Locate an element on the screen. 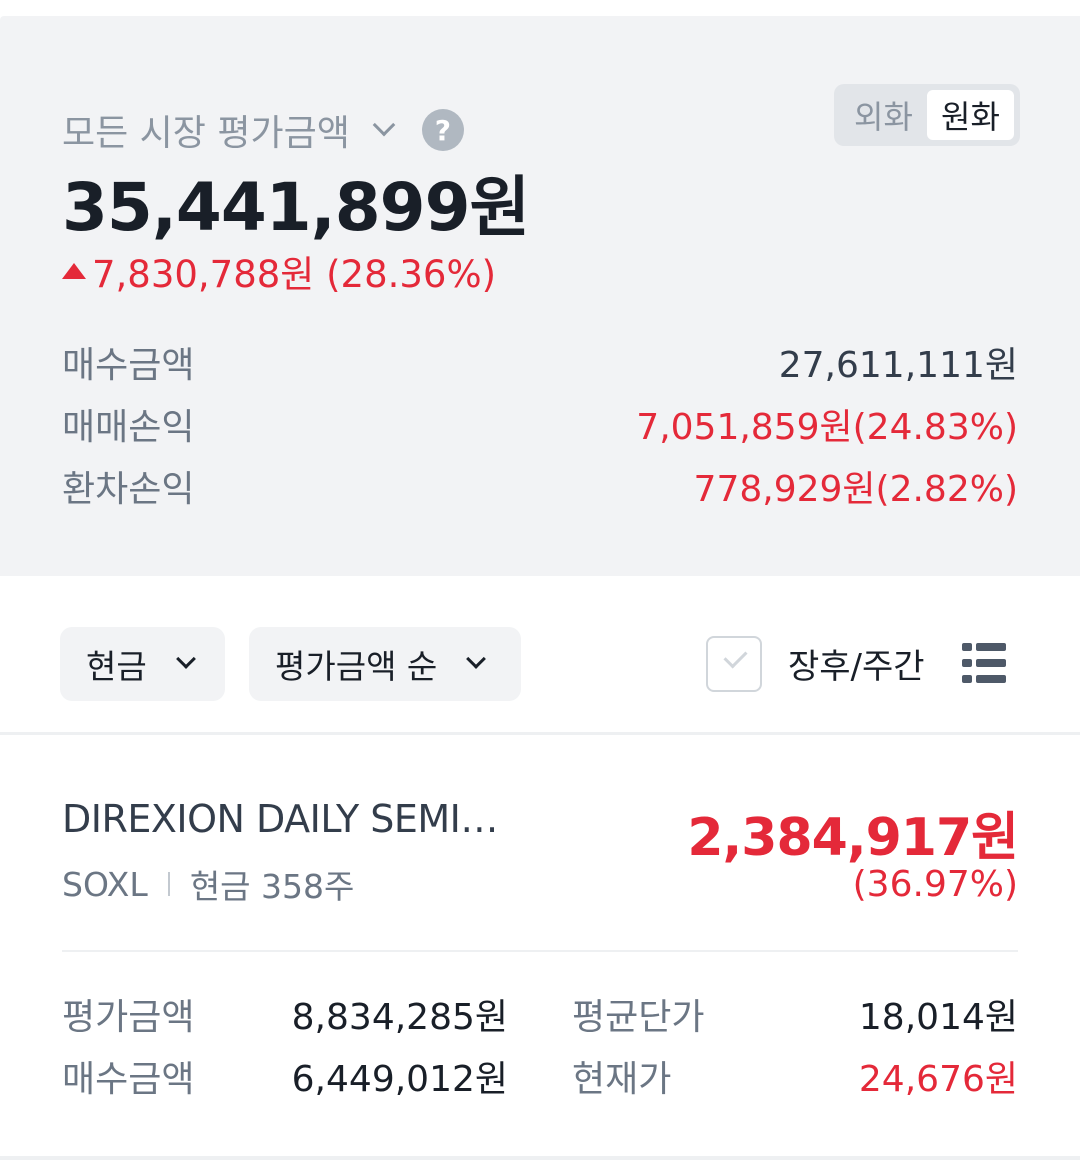  market-selector: 모든 시장 평가금액 ? is located at coordinates (263, 130).